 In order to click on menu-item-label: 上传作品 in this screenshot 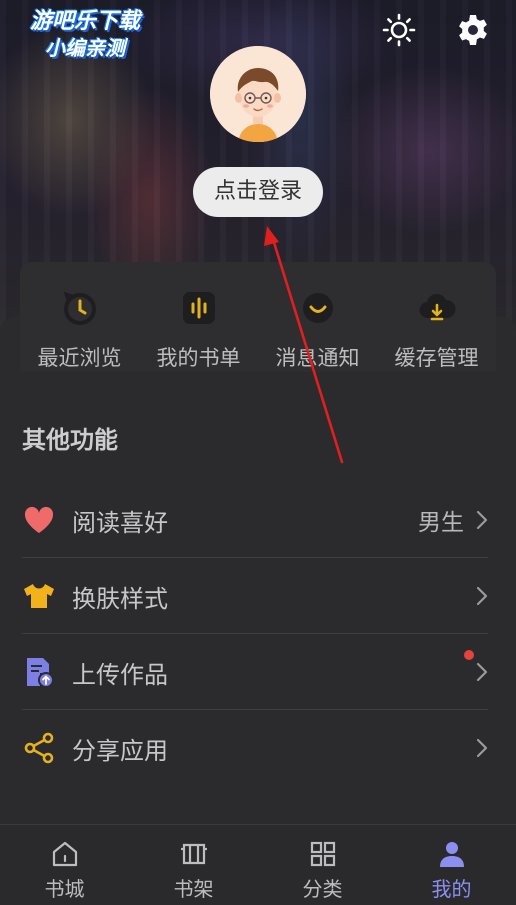, I will do `click(120, 674)`.